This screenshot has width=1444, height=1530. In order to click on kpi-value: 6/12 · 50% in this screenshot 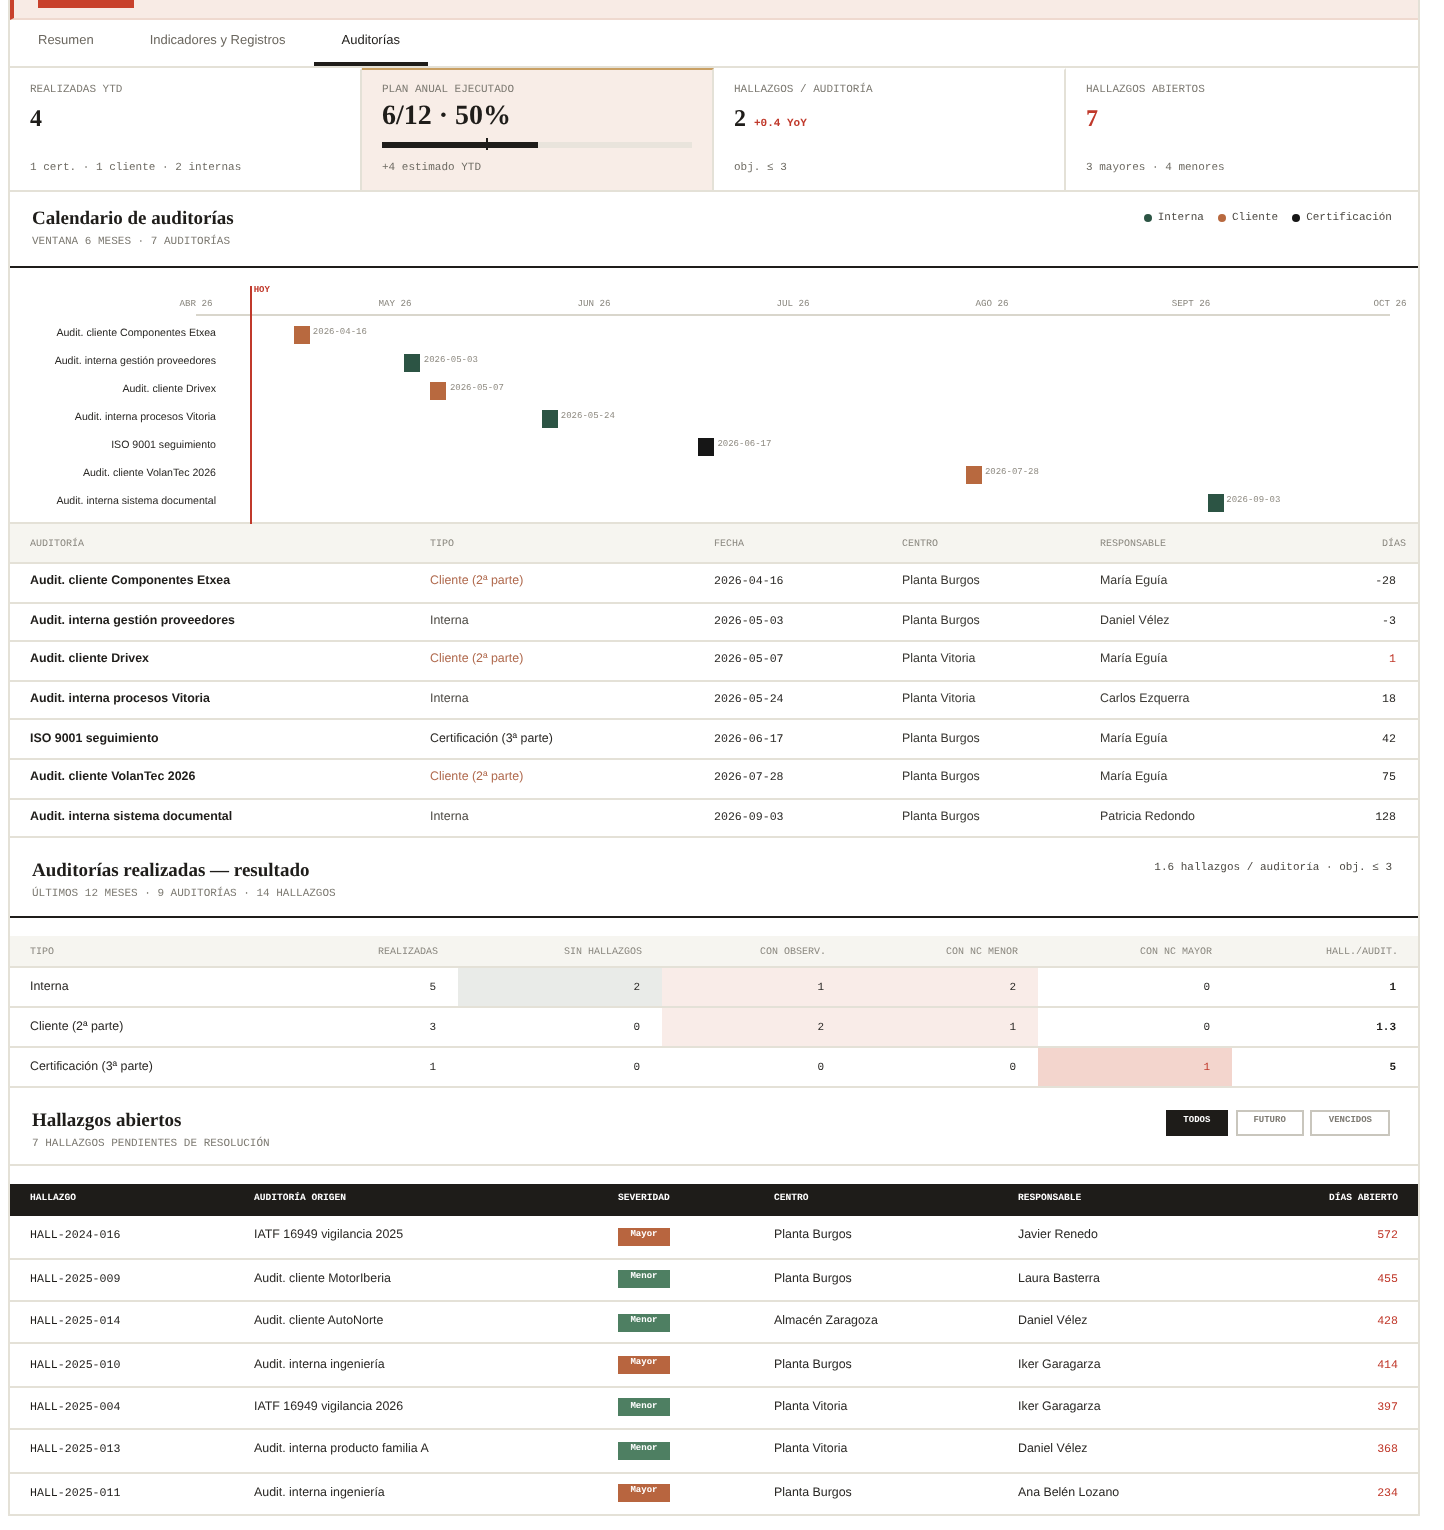, I will do `click(447, 117)`.